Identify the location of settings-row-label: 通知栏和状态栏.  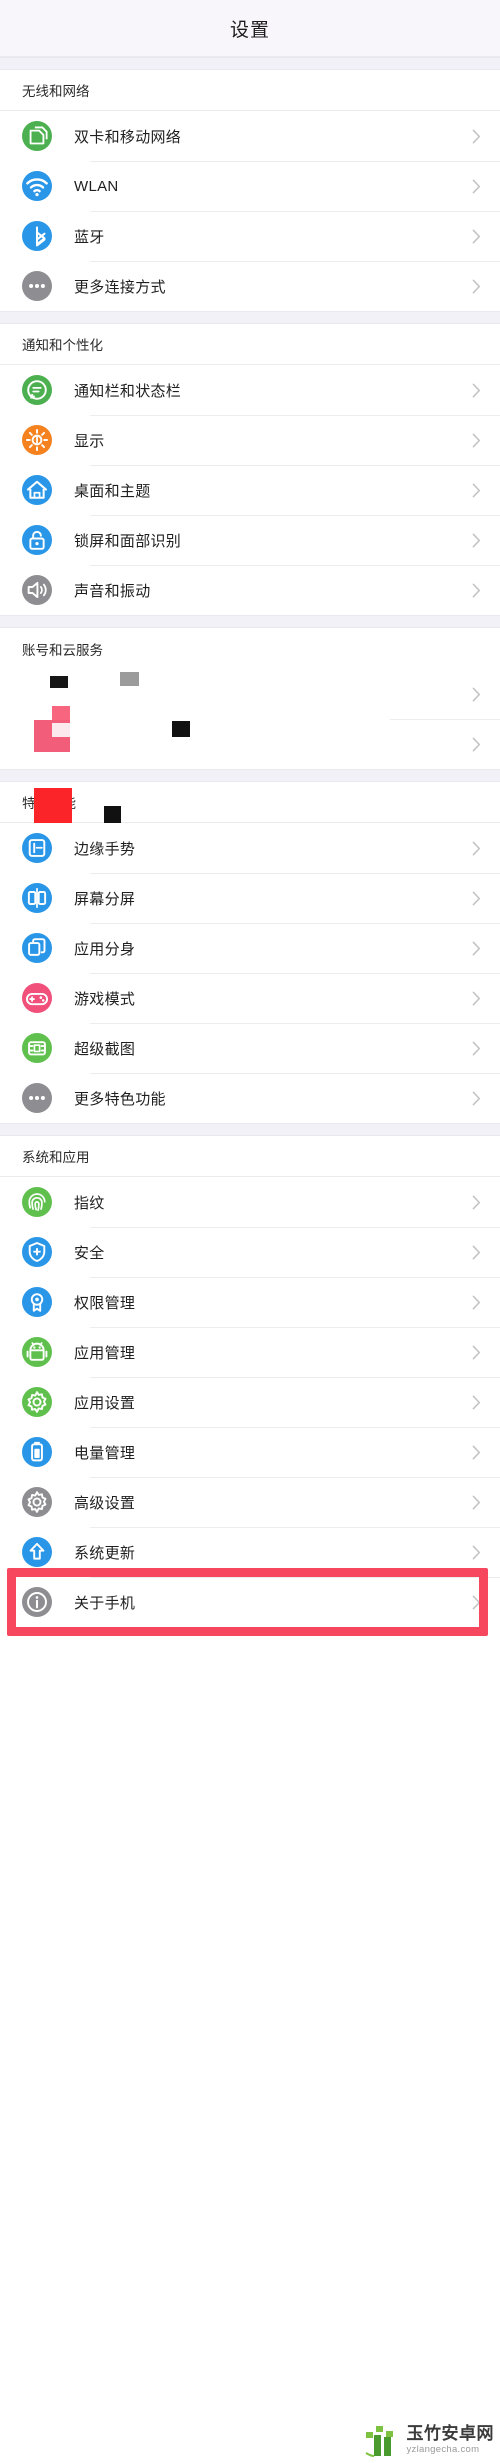
(128, 391).